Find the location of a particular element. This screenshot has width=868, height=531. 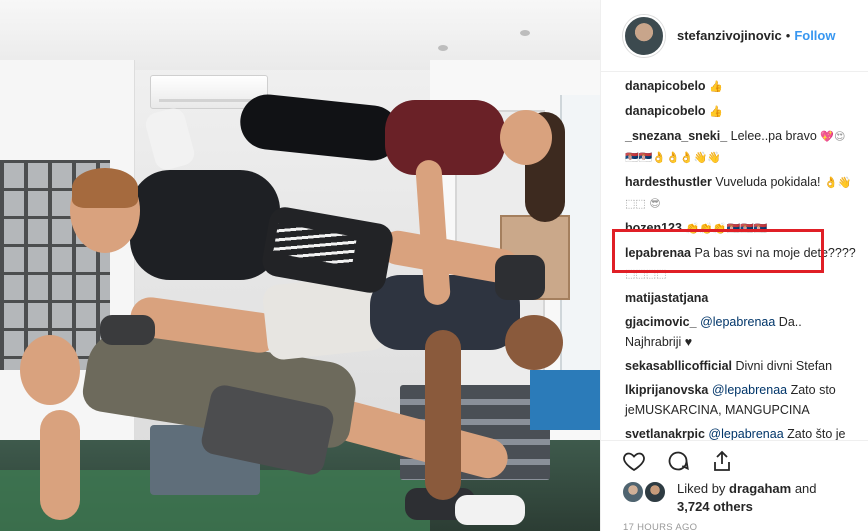

likes-count: 3,724 others is located at coordinates (715, 506).